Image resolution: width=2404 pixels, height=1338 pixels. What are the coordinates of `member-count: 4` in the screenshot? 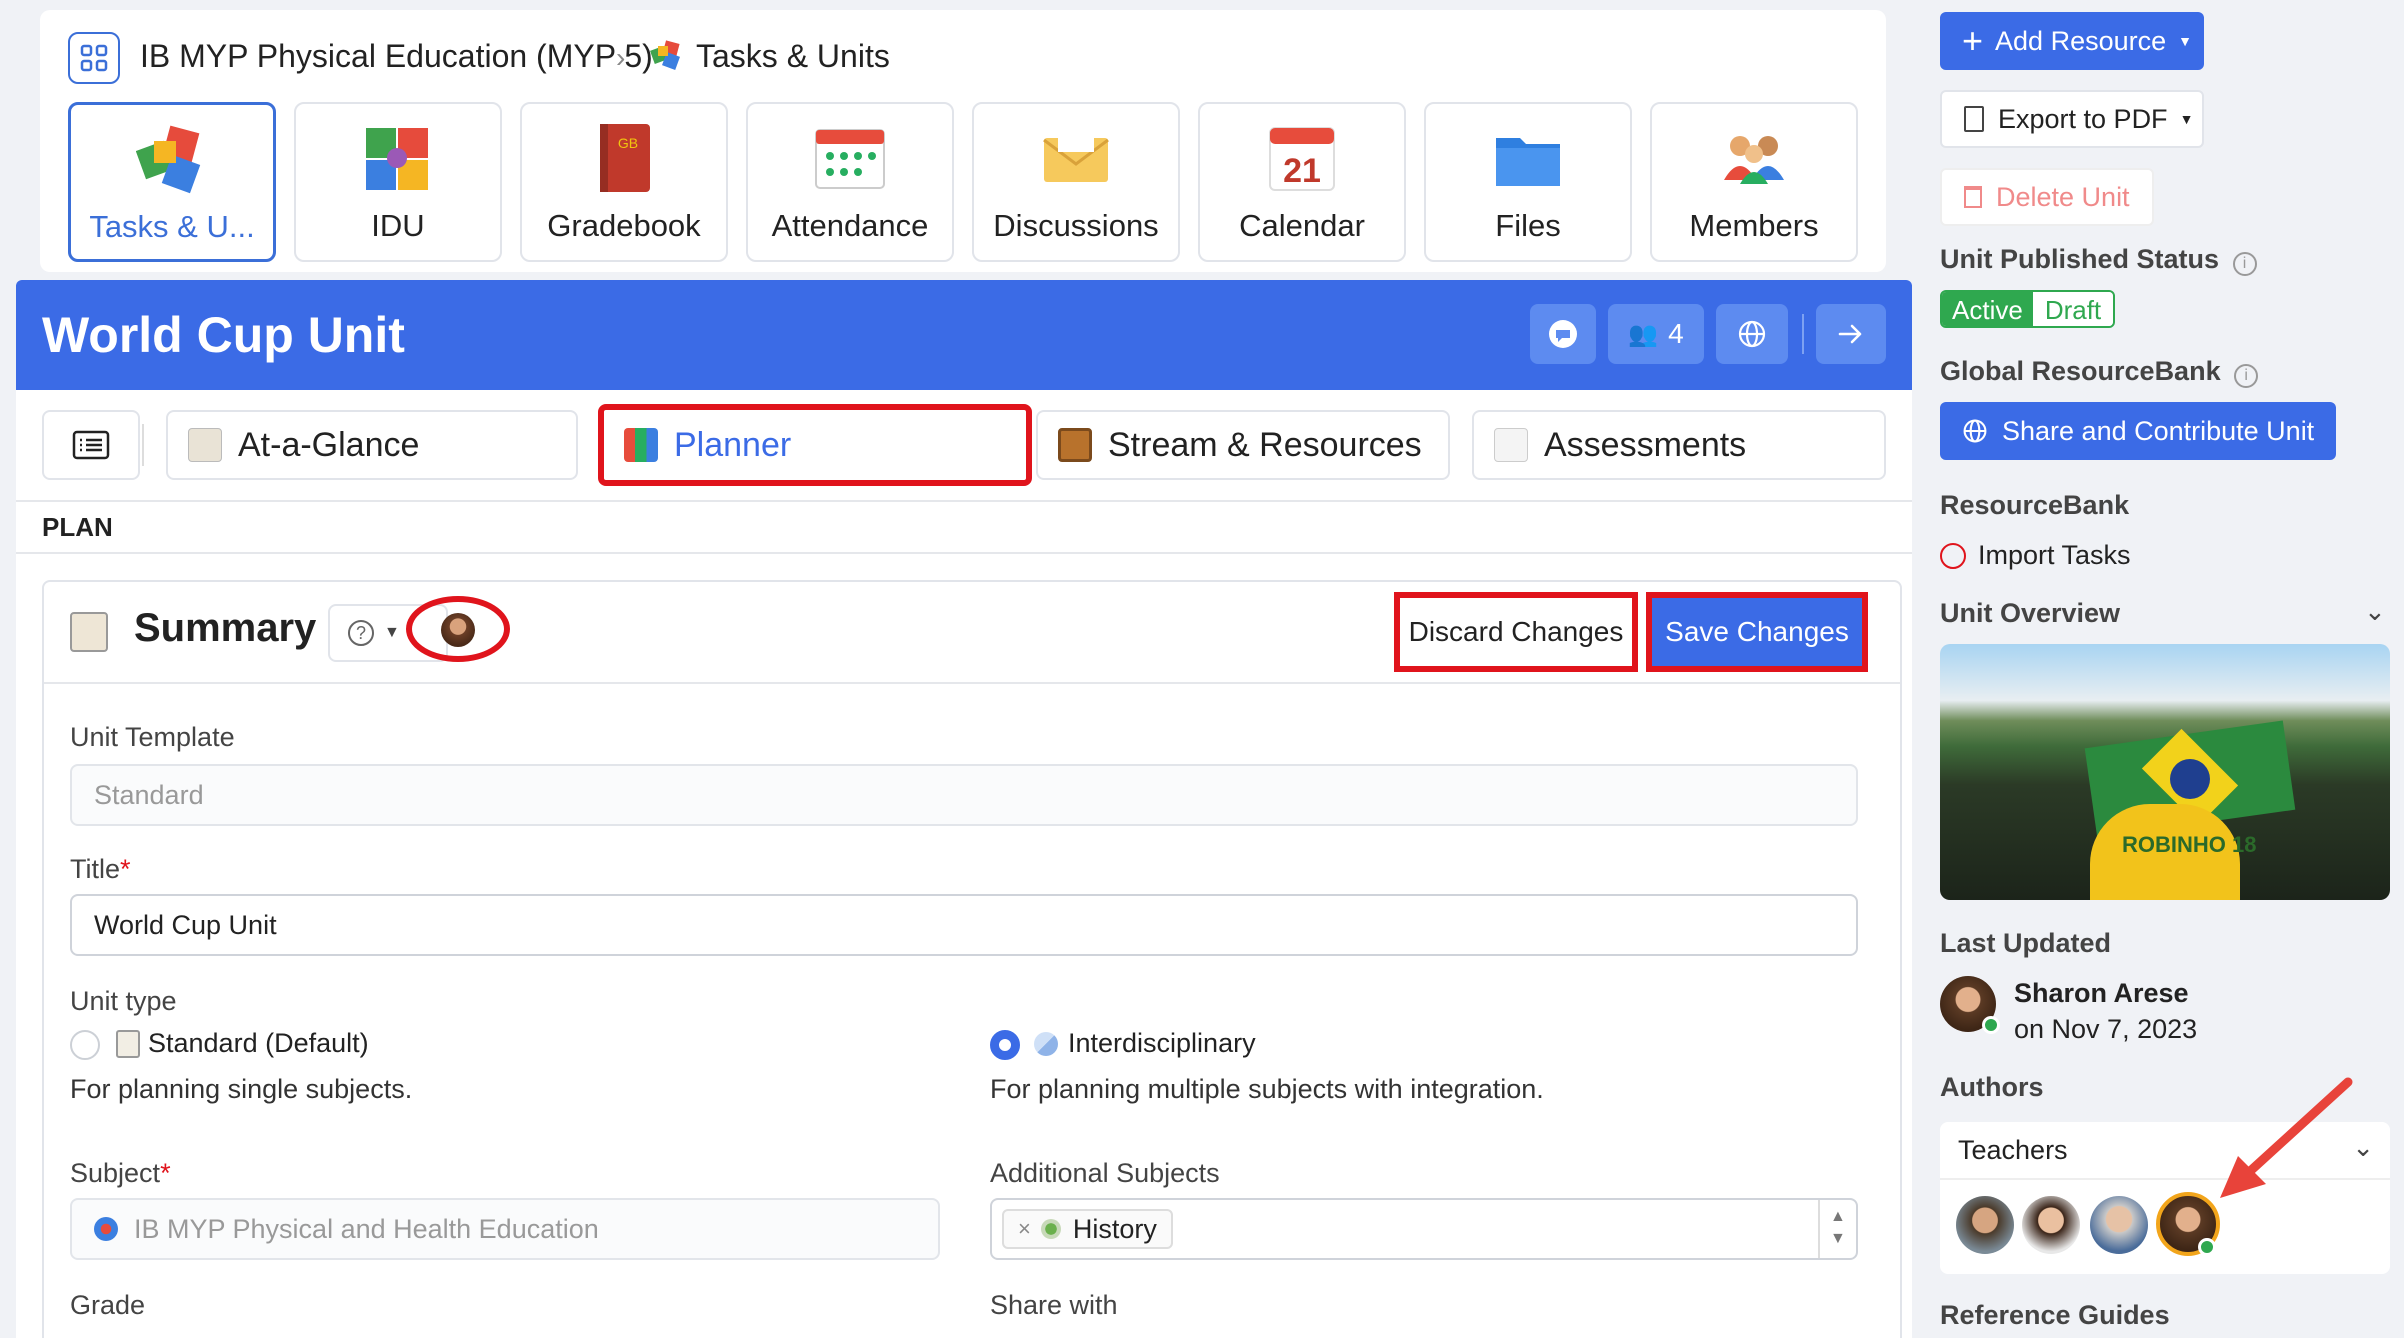 It's located at (1676, 333).